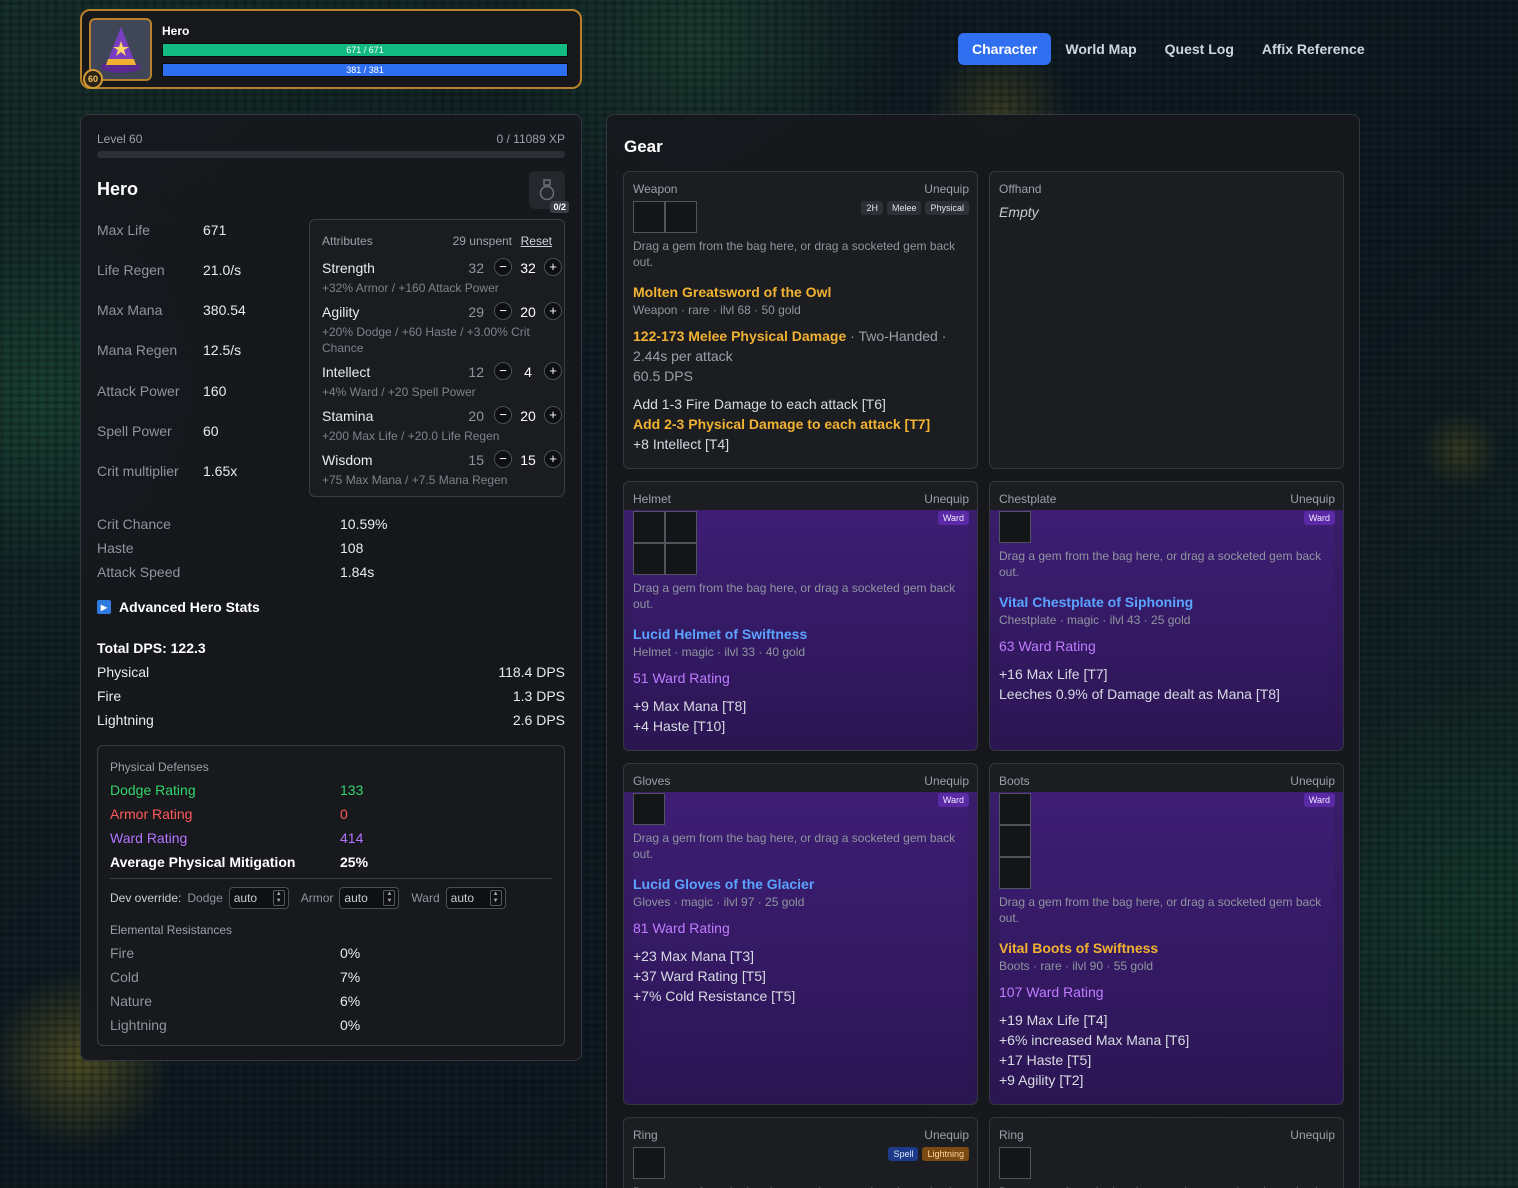 The image size is (1518, 1188). I want to click on field-value: auto, so click(356, 898).